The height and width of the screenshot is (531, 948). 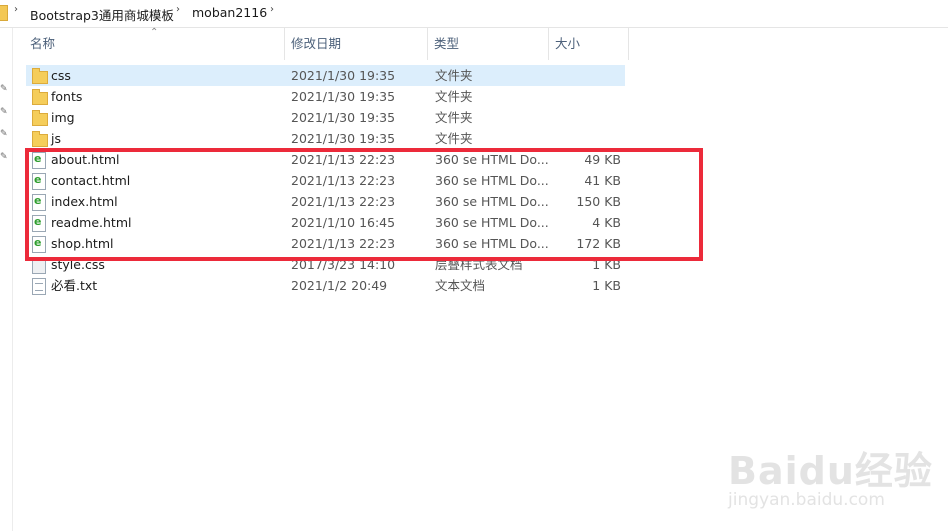 I want to click on column-header-date: 修改日期, so click(x=356, y=44).